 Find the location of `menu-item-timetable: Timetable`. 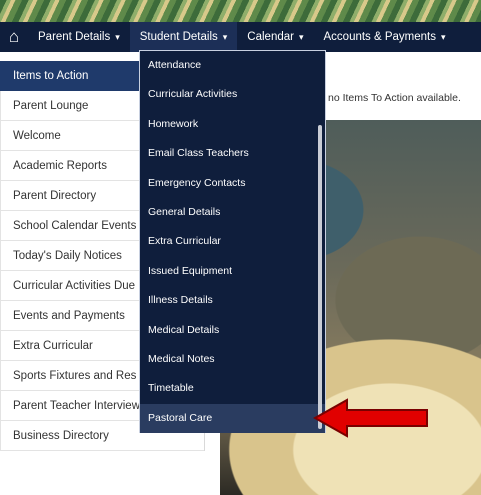

menu-item-timetable: Timetable is located at coordinates (232, 388).